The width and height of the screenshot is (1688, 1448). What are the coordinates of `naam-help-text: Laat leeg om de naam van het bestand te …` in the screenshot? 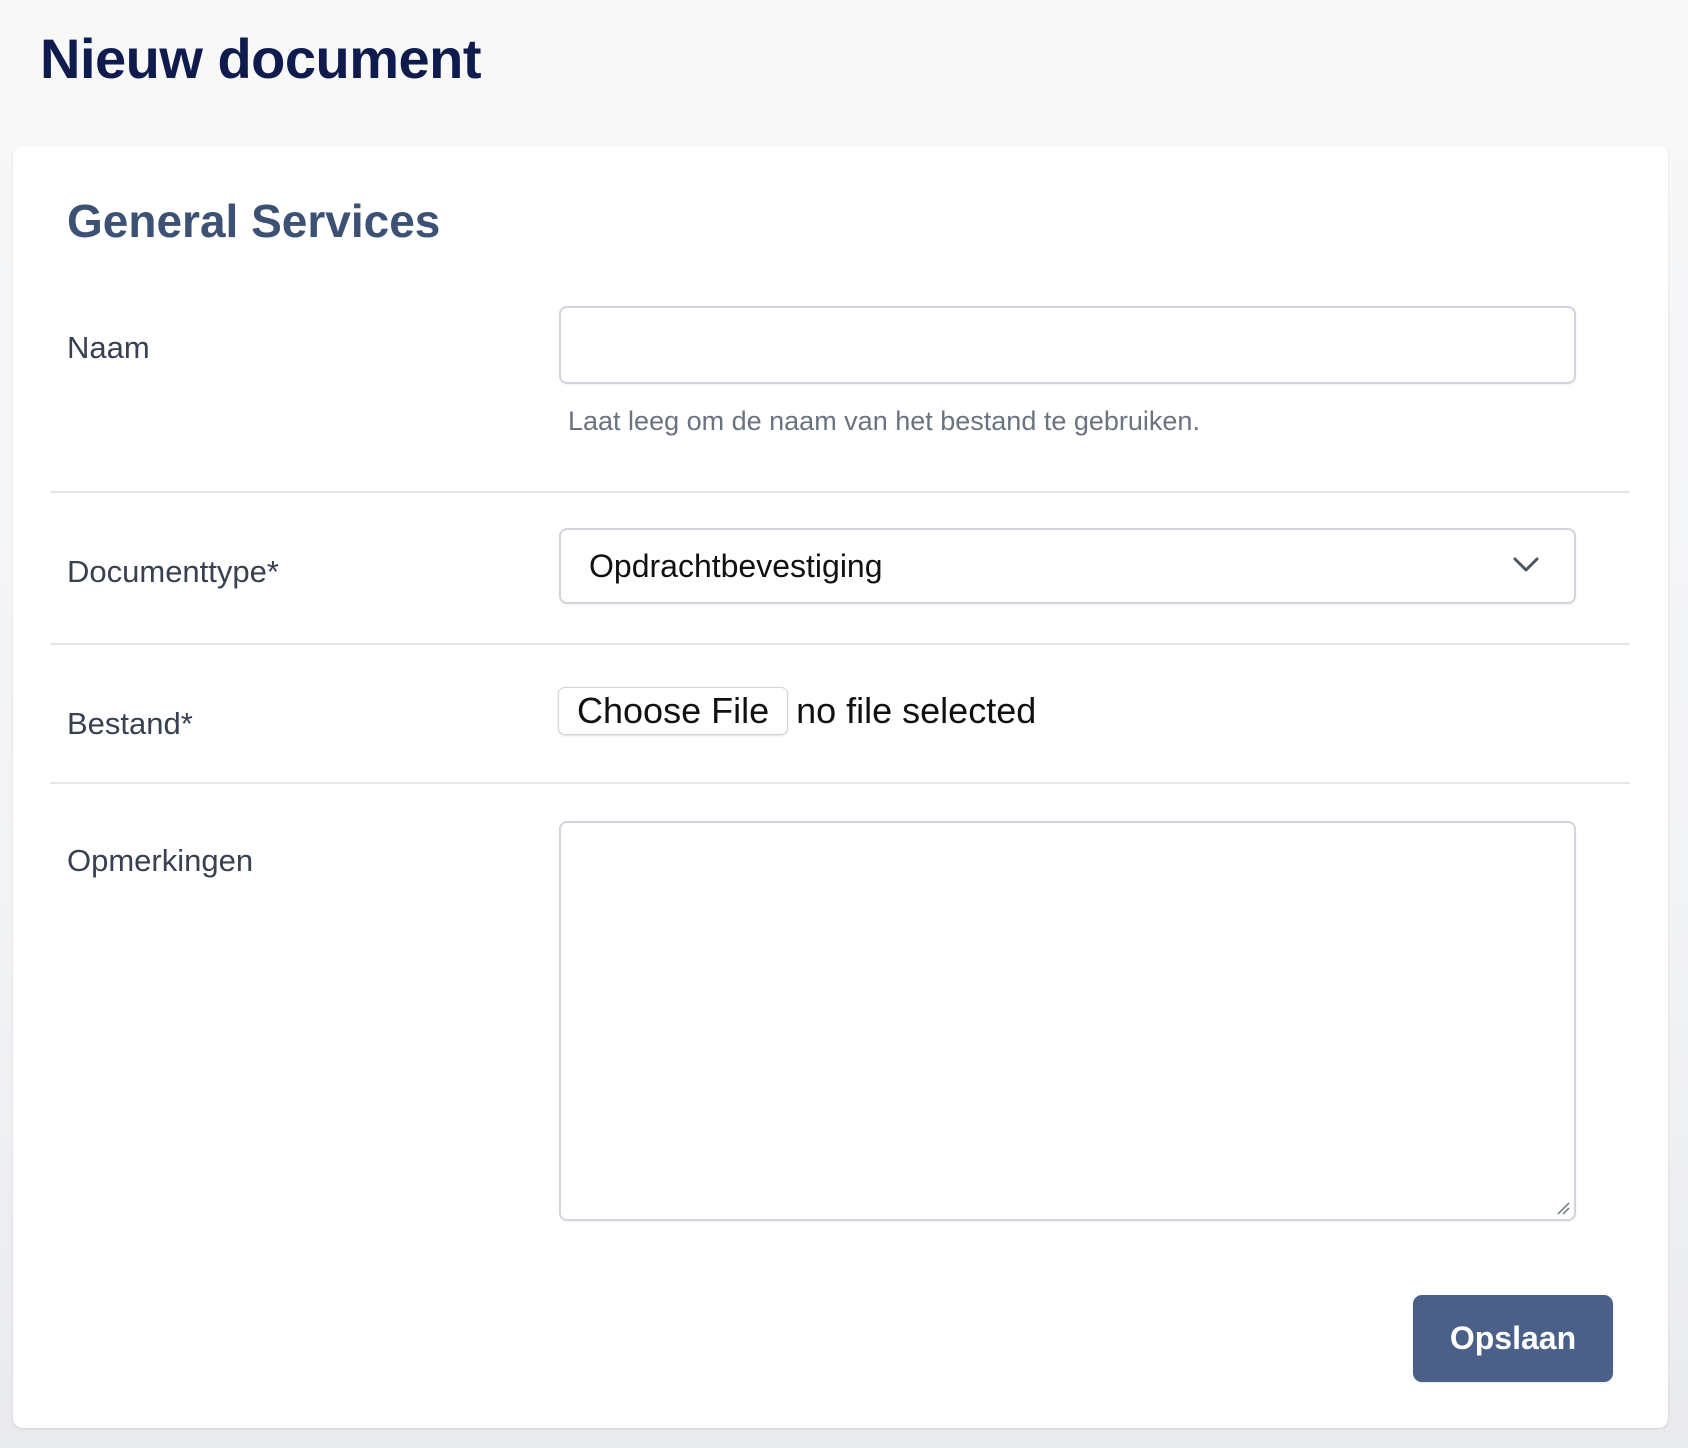 It's located at (884, 421).